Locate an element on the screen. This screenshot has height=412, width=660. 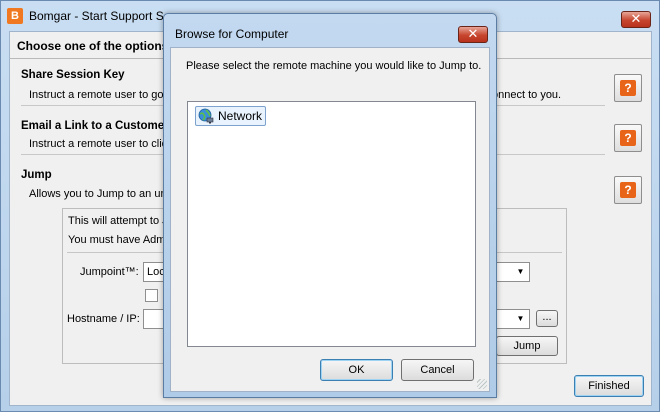
email-link-title: Email a Link to a Customer is located at coordinates (95, 126).